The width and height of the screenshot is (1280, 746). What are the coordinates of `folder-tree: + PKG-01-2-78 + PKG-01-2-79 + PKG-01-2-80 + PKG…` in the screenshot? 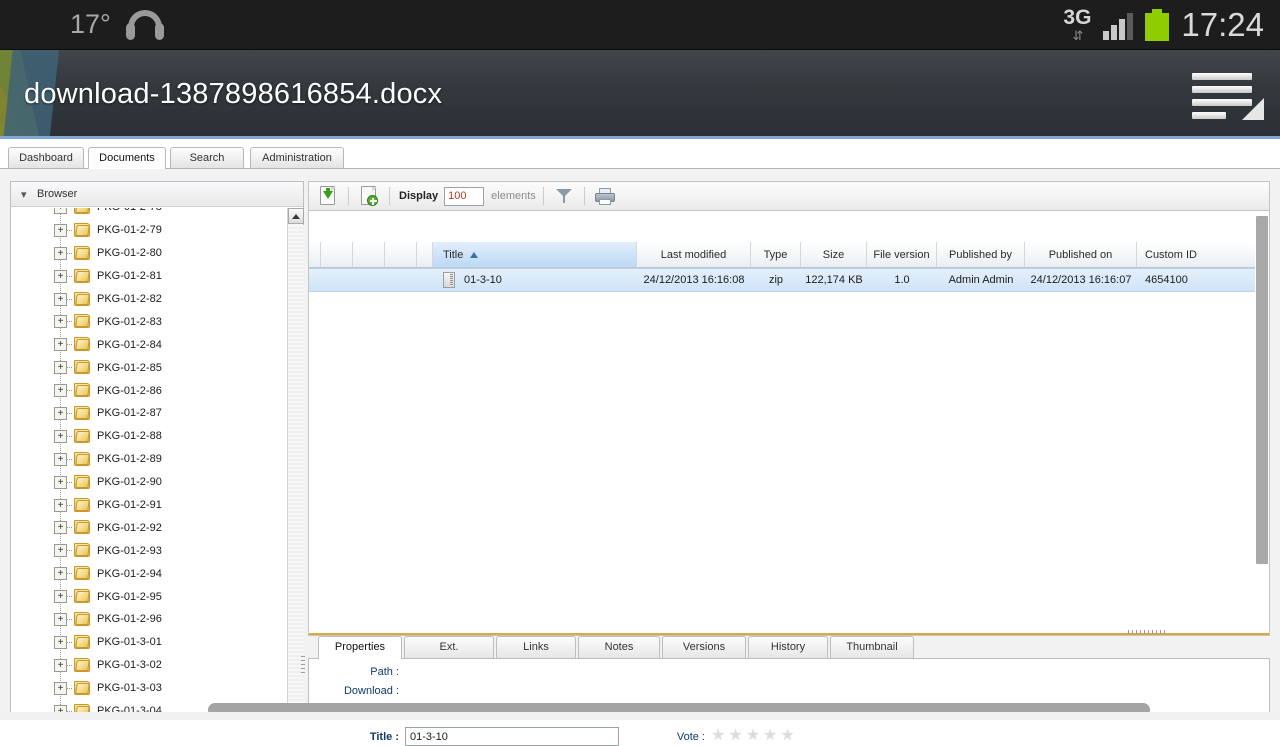 It's located at (150, 462).